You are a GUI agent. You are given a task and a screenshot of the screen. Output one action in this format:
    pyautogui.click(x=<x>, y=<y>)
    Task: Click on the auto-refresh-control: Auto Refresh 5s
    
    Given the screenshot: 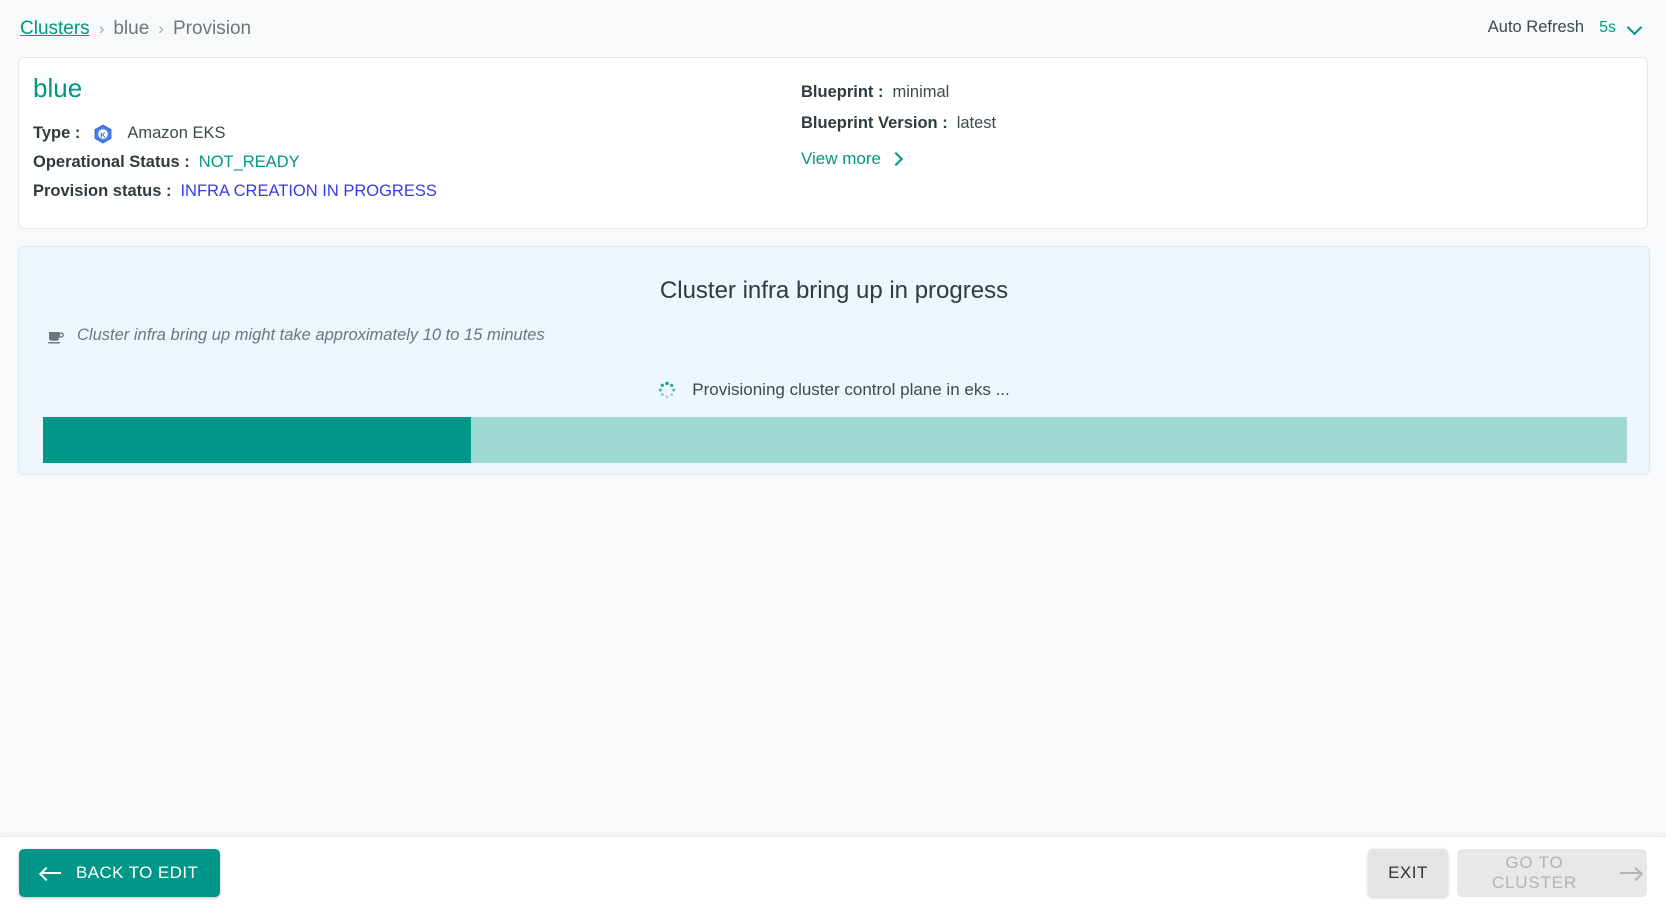 What is the action you would take?
    pyautogui.click(x=1566, y=27)
    